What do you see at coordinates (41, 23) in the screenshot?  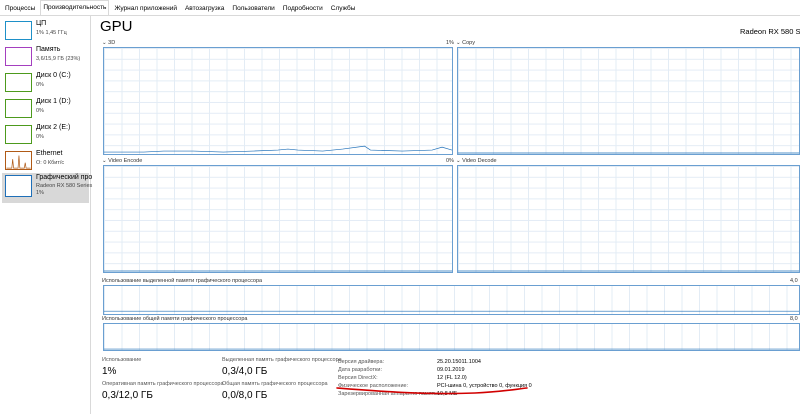 I see `sidebar-item-label: ЦП` at bounding box center [41, 23].